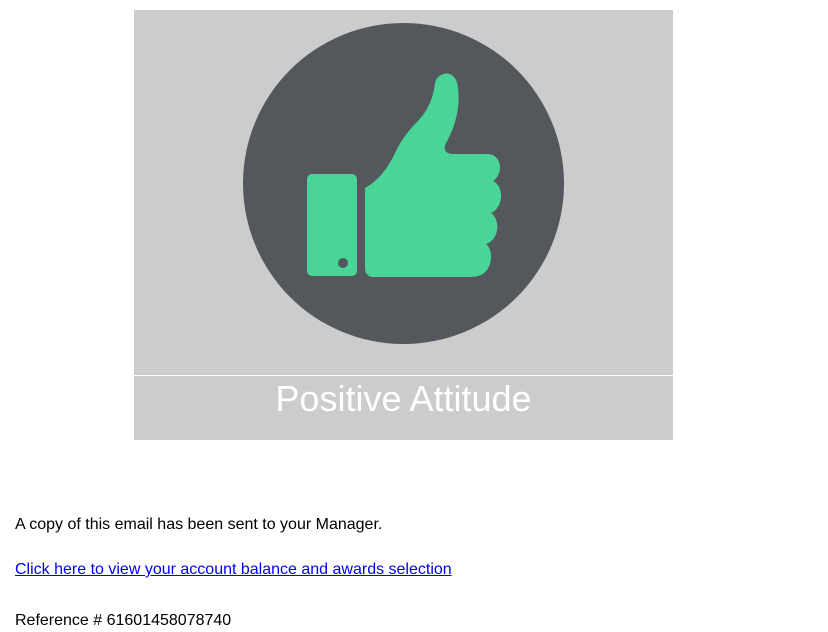  I want to click on reference-number: Reference # 61601458078740, so click(123, 620).